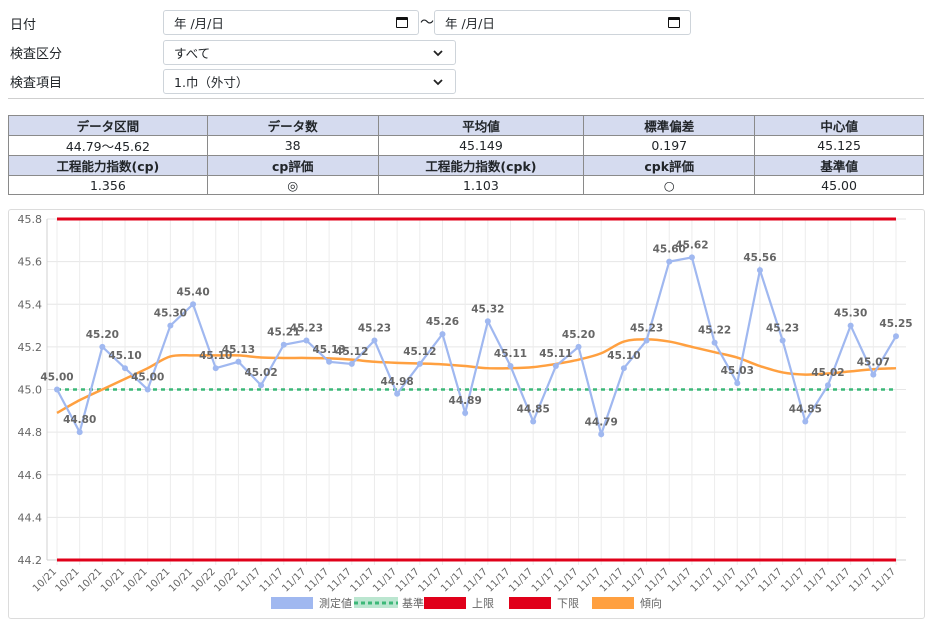  What do you see at coordinates (199, 23) in the screenshot?
I see `date-from-value: 年 /月/日` at bounding box center [199, 23].